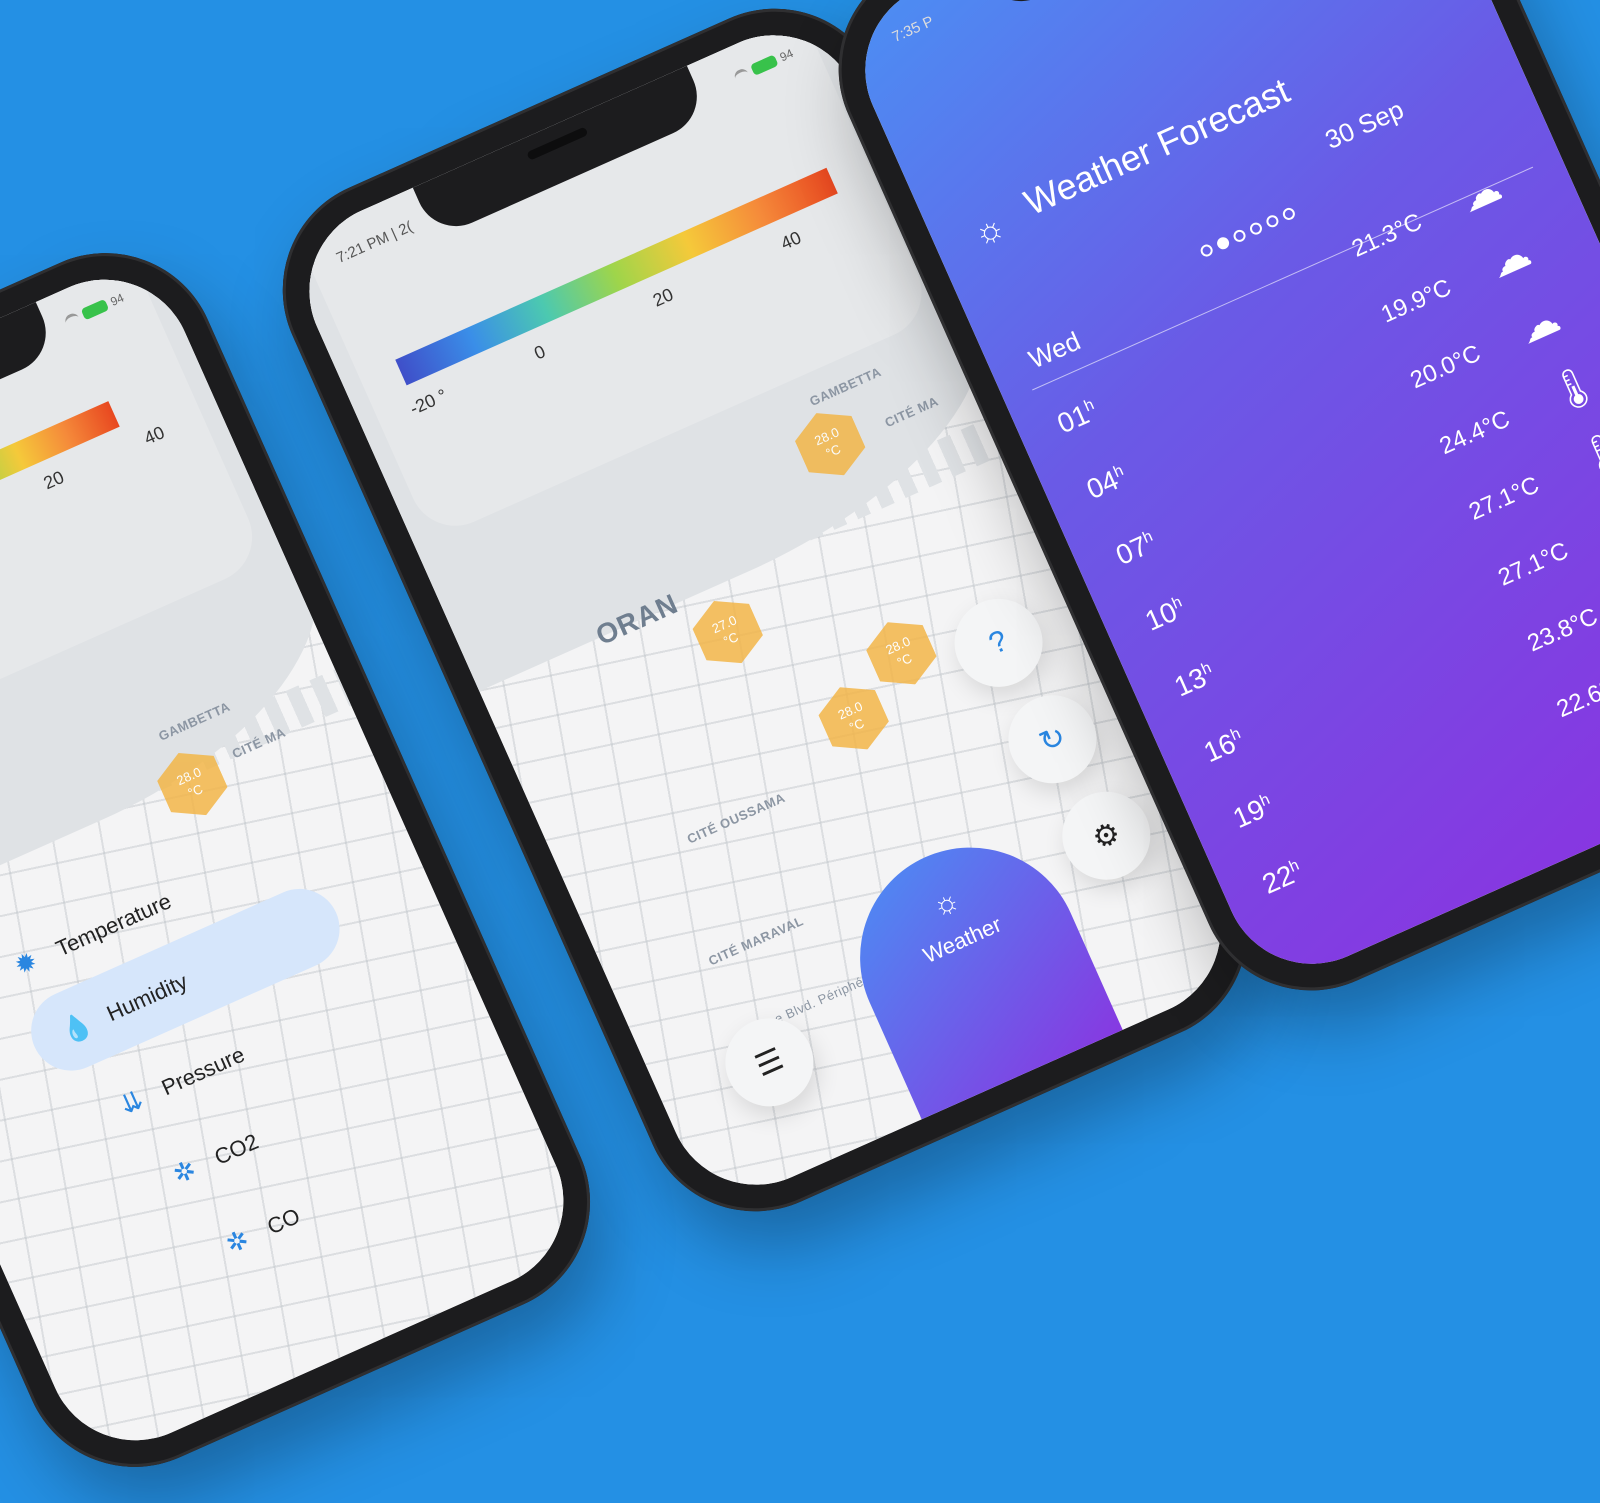 This screenshot has width=1600, height=1503. What do you see at coordinates (769, 1062) in the screenshot?
I see `hamburger-icon: ☰` at bounding box center [769, 1062].